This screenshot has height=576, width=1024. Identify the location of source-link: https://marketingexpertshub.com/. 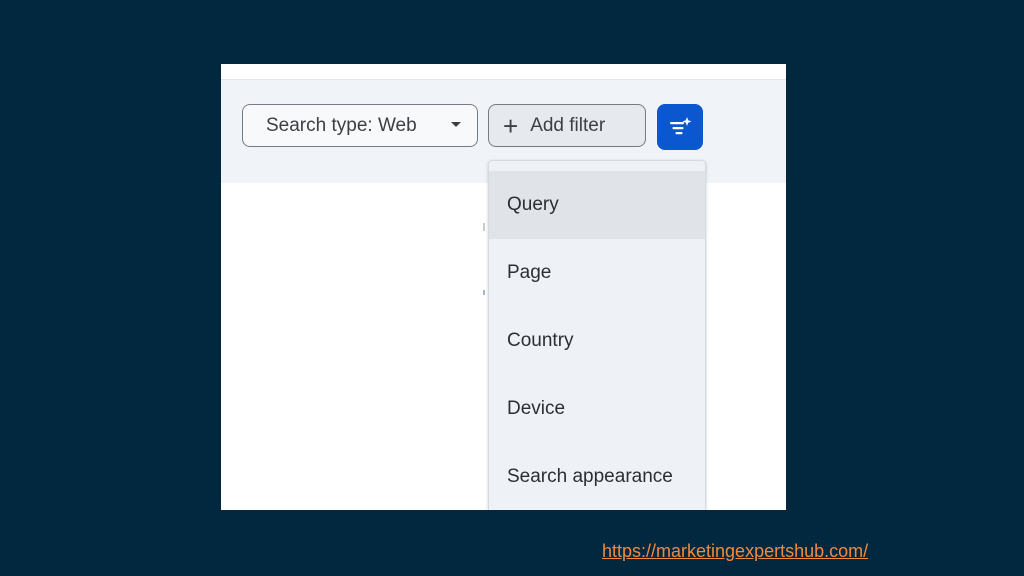
(735, 551).